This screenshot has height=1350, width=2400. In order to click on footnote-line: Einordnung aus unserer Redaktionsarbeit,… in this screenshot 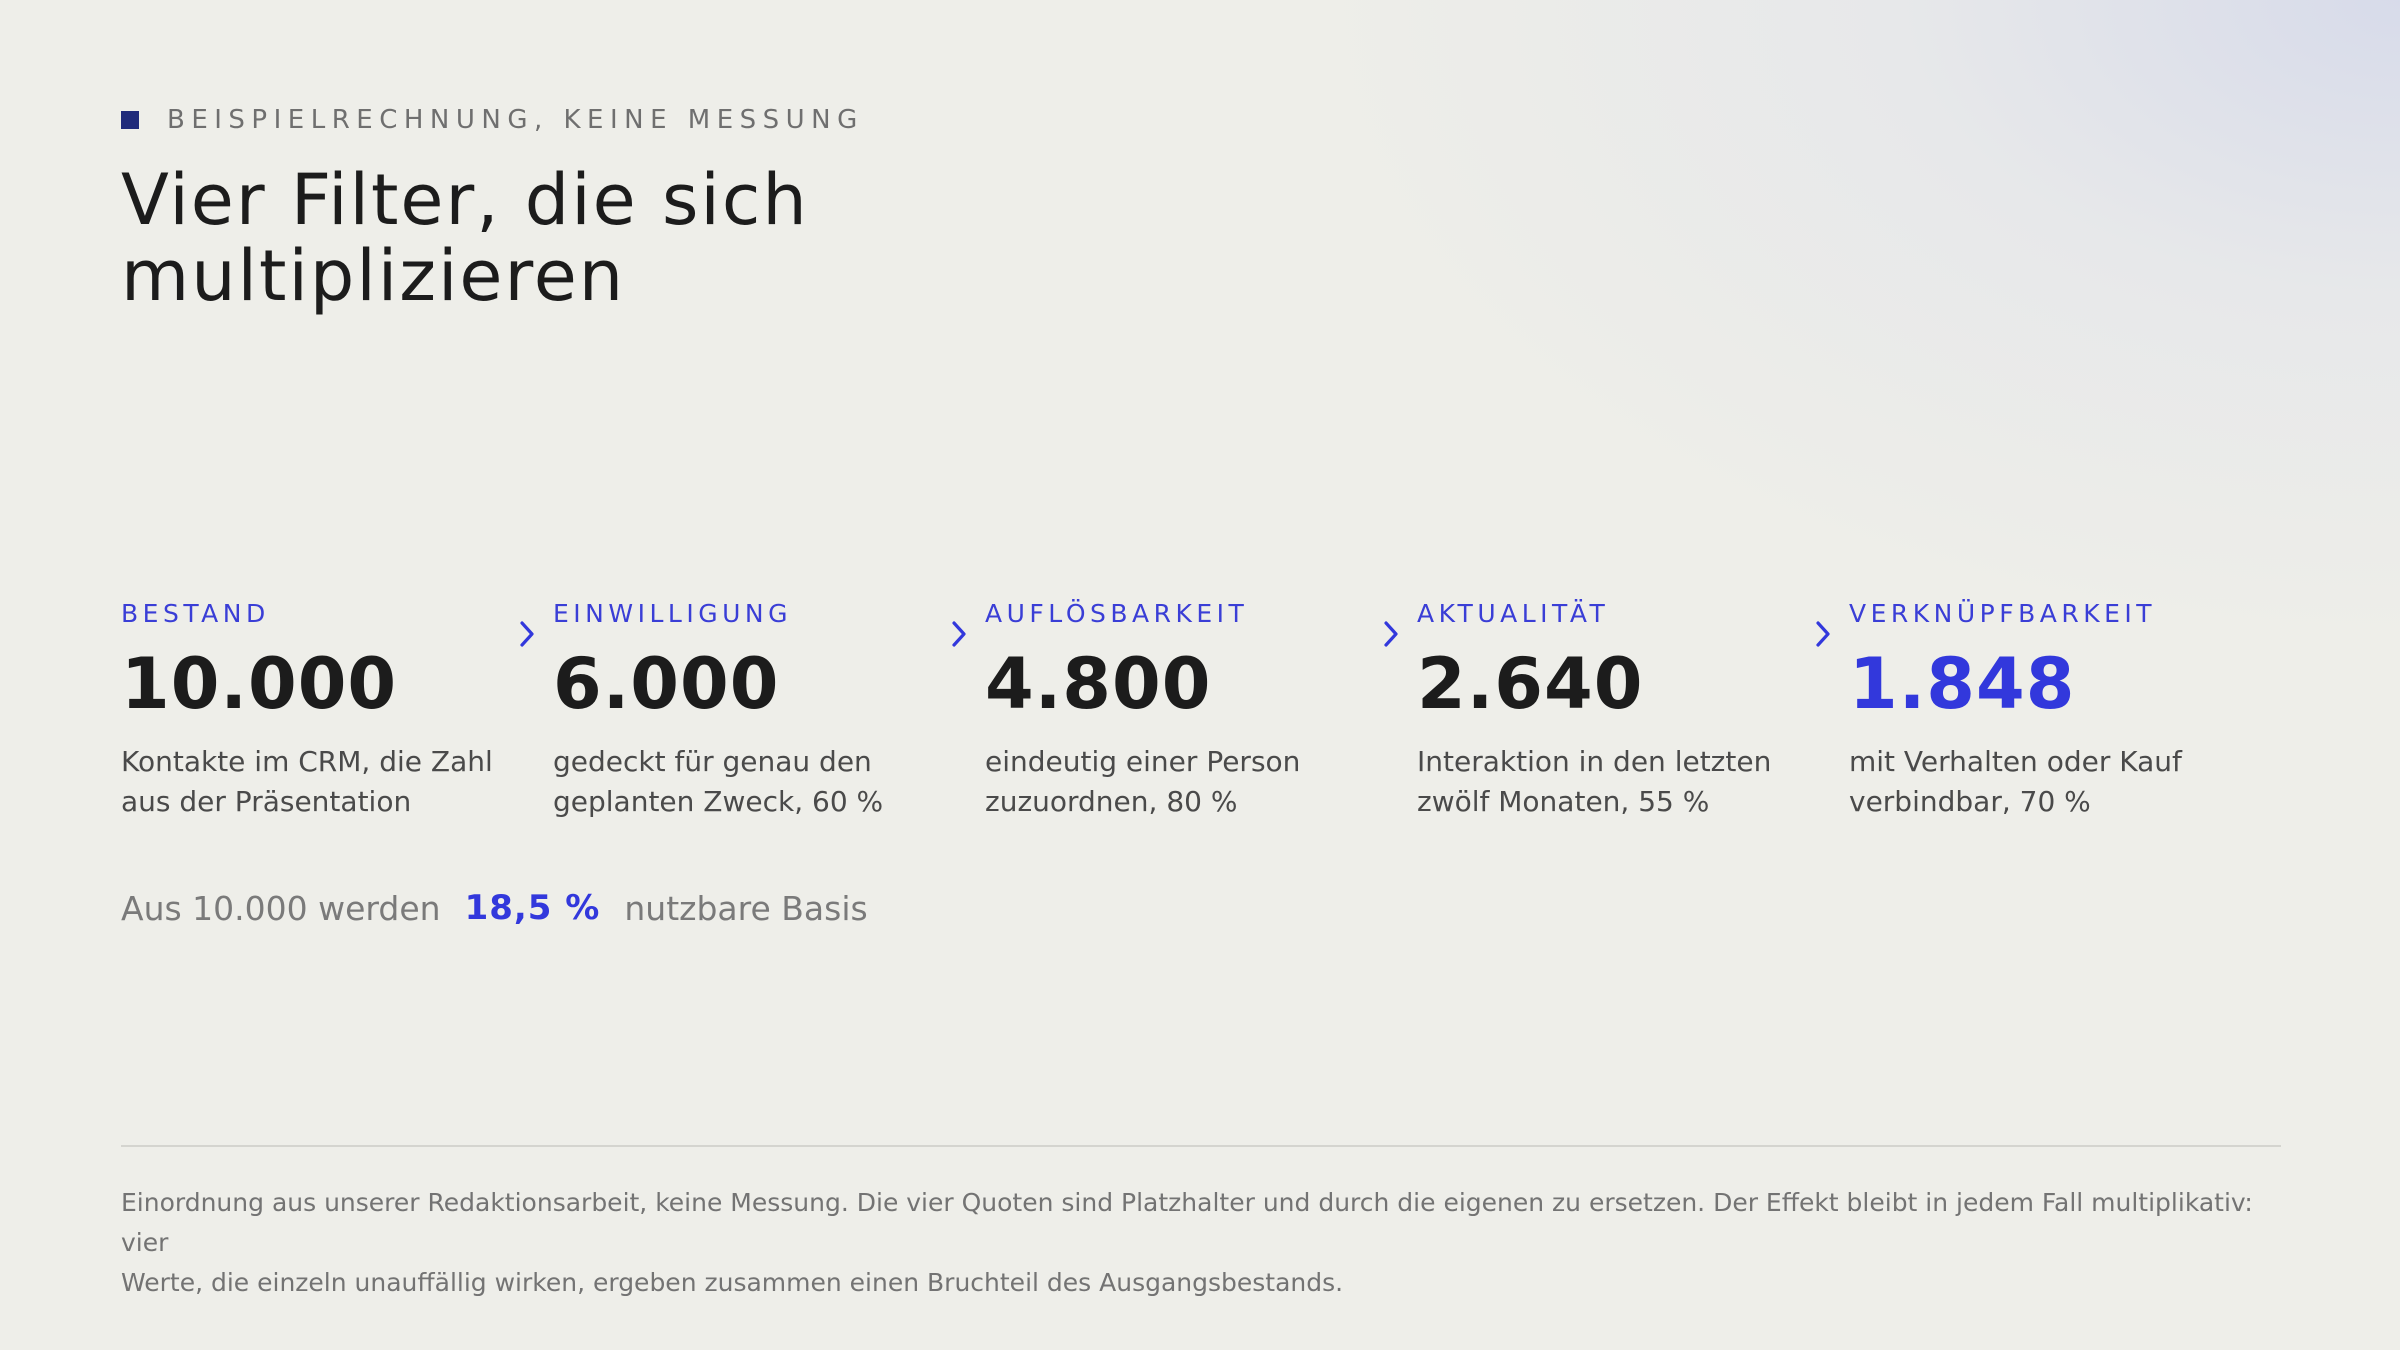, I will do `click(1187, 1222)`.